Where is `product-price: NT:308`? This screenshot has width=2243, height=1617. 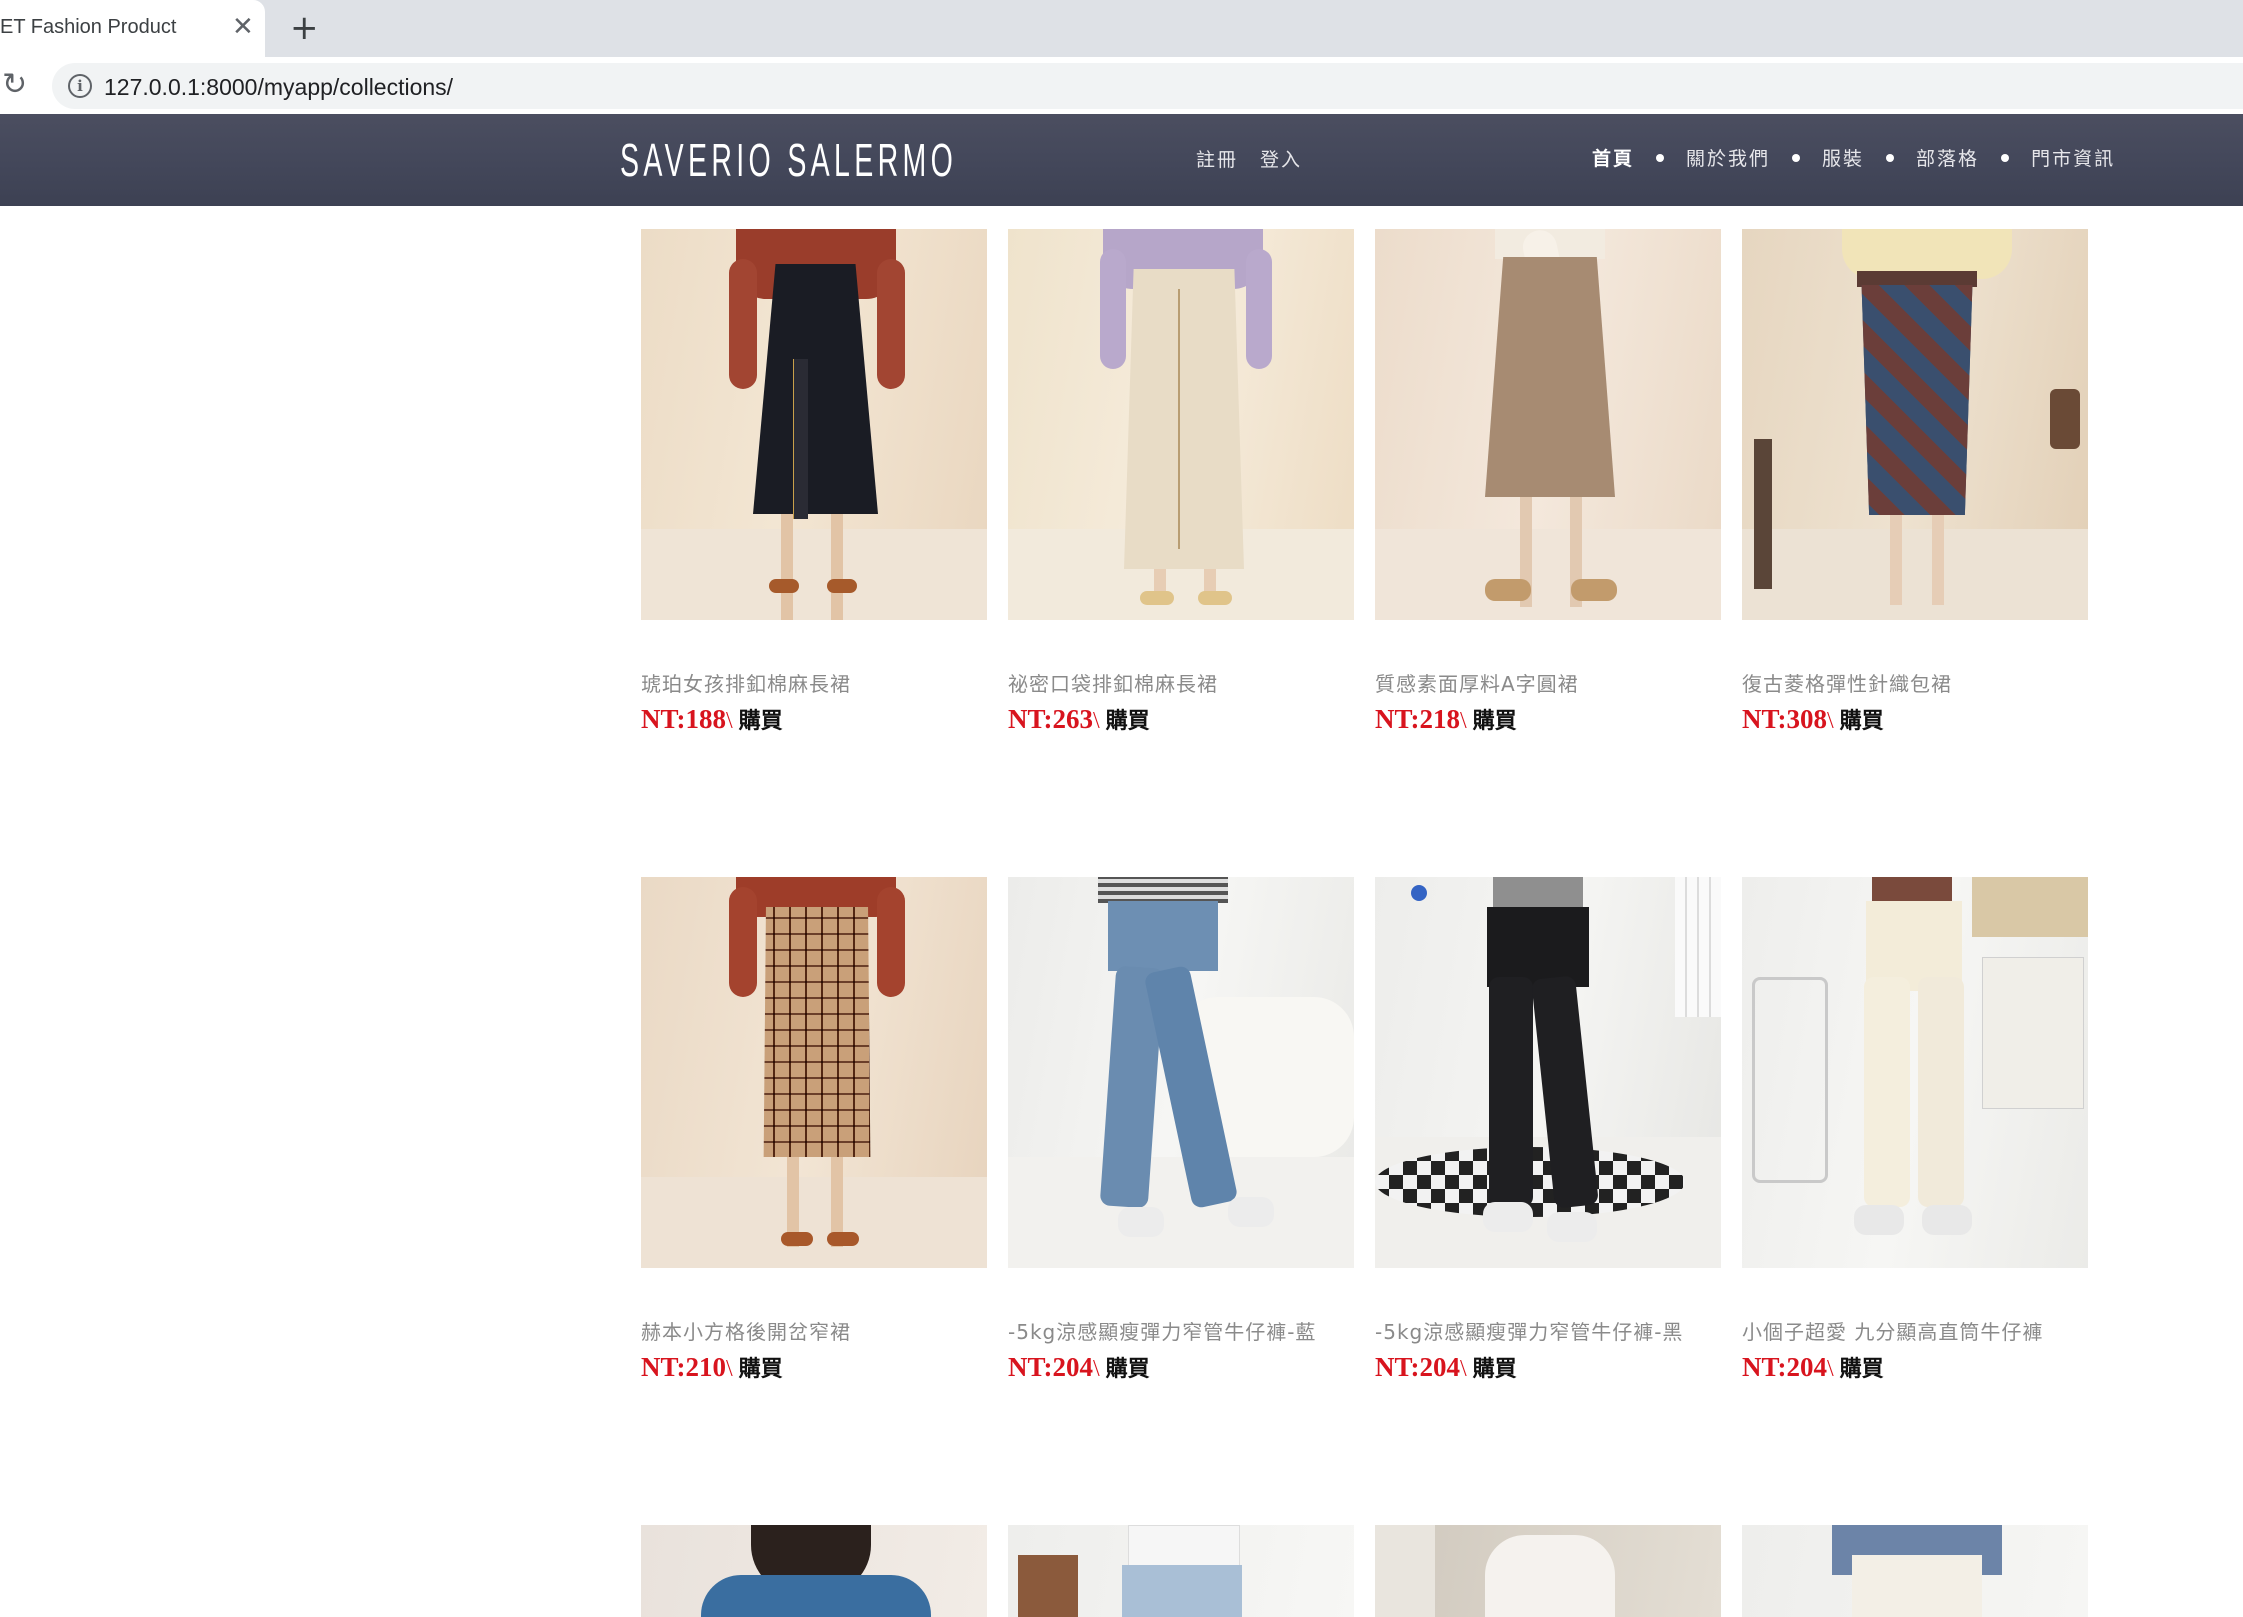
product-price: NT:308 is located at coordinates (1784, 719).